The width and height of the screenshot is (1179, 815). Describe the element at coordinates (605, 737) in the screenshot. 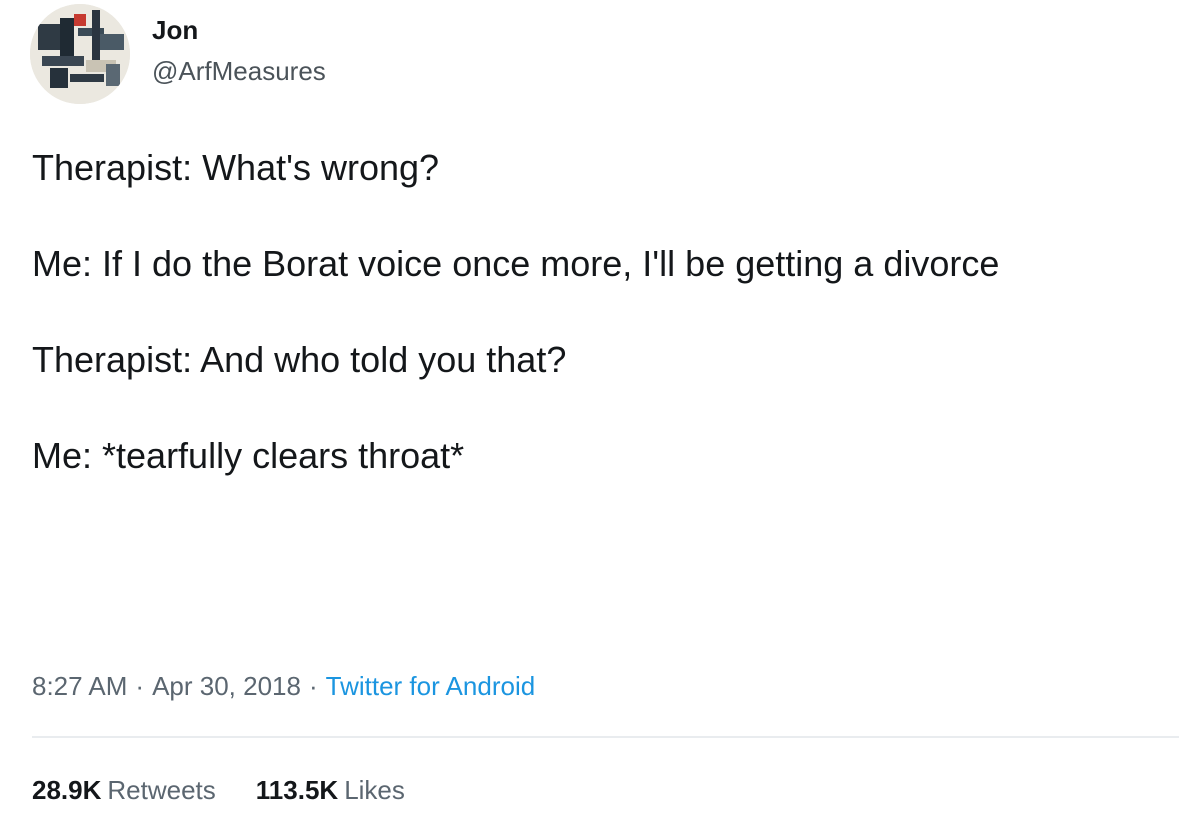

I see `divider` at that location.